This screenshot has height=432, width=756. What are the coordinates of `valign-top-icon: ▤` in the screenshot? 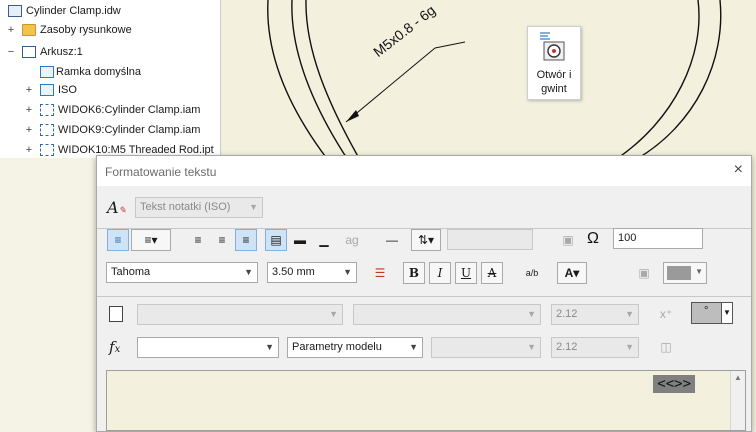 It's located at (276, 240).